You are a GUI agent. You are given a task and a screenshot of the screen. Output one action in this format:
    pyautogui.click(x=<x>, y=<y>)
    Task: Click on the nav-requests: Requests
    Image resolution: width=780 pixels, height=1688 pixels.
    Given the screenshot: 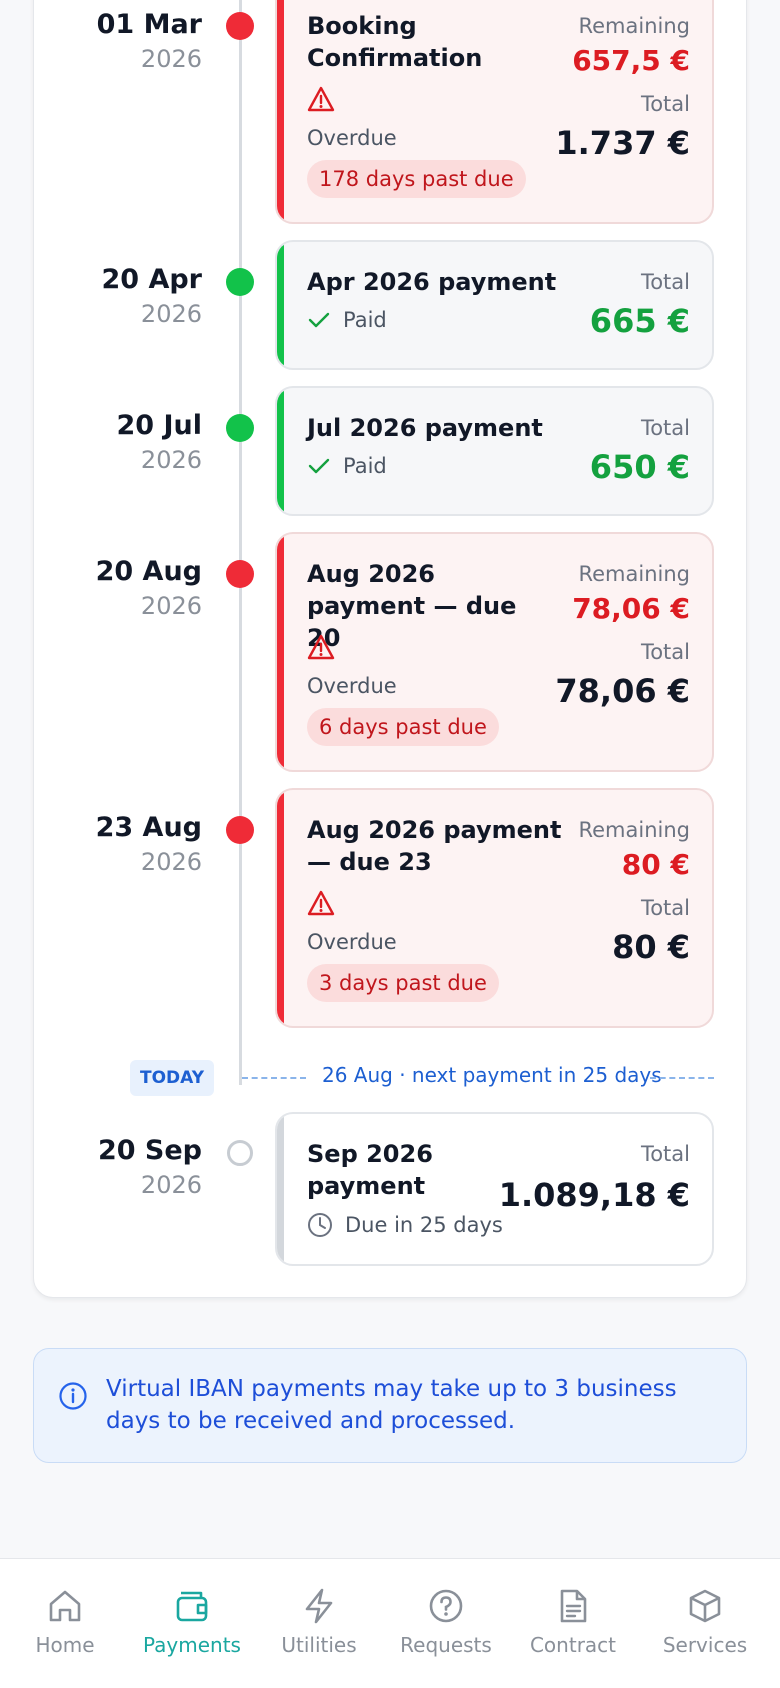 What is the action you would take?
    pyautogui.click(x=446, y=1622)
    